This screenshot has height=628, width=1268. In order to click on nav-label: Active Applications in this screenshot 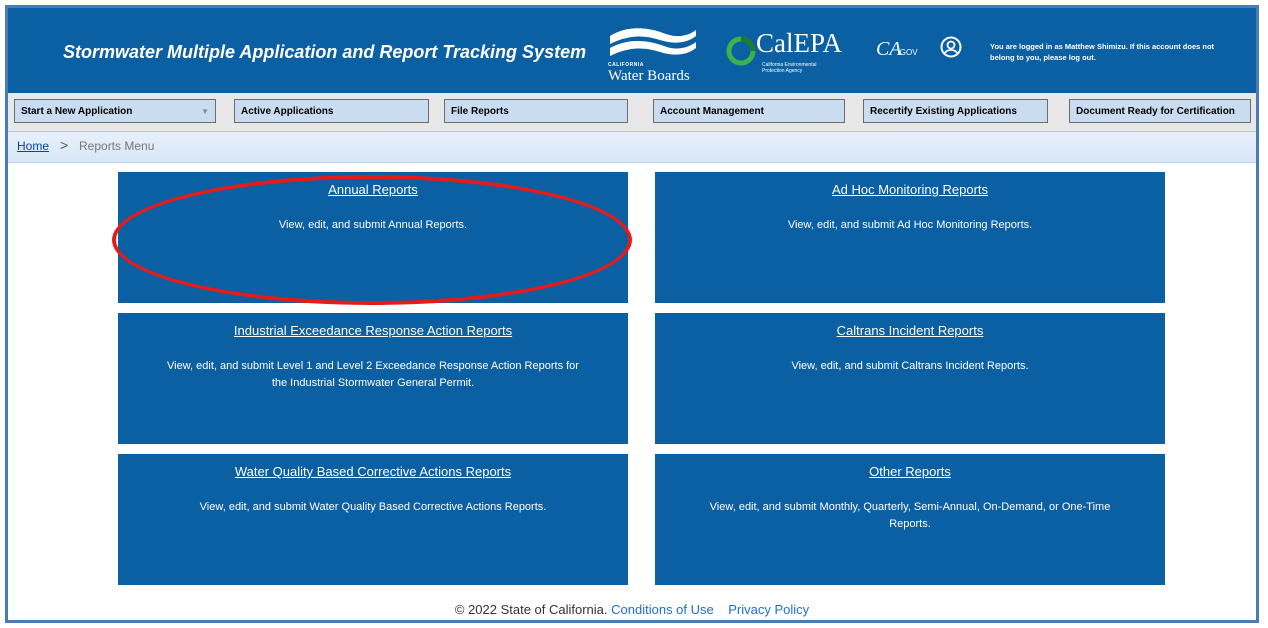, I will do `click(287, 111)`.